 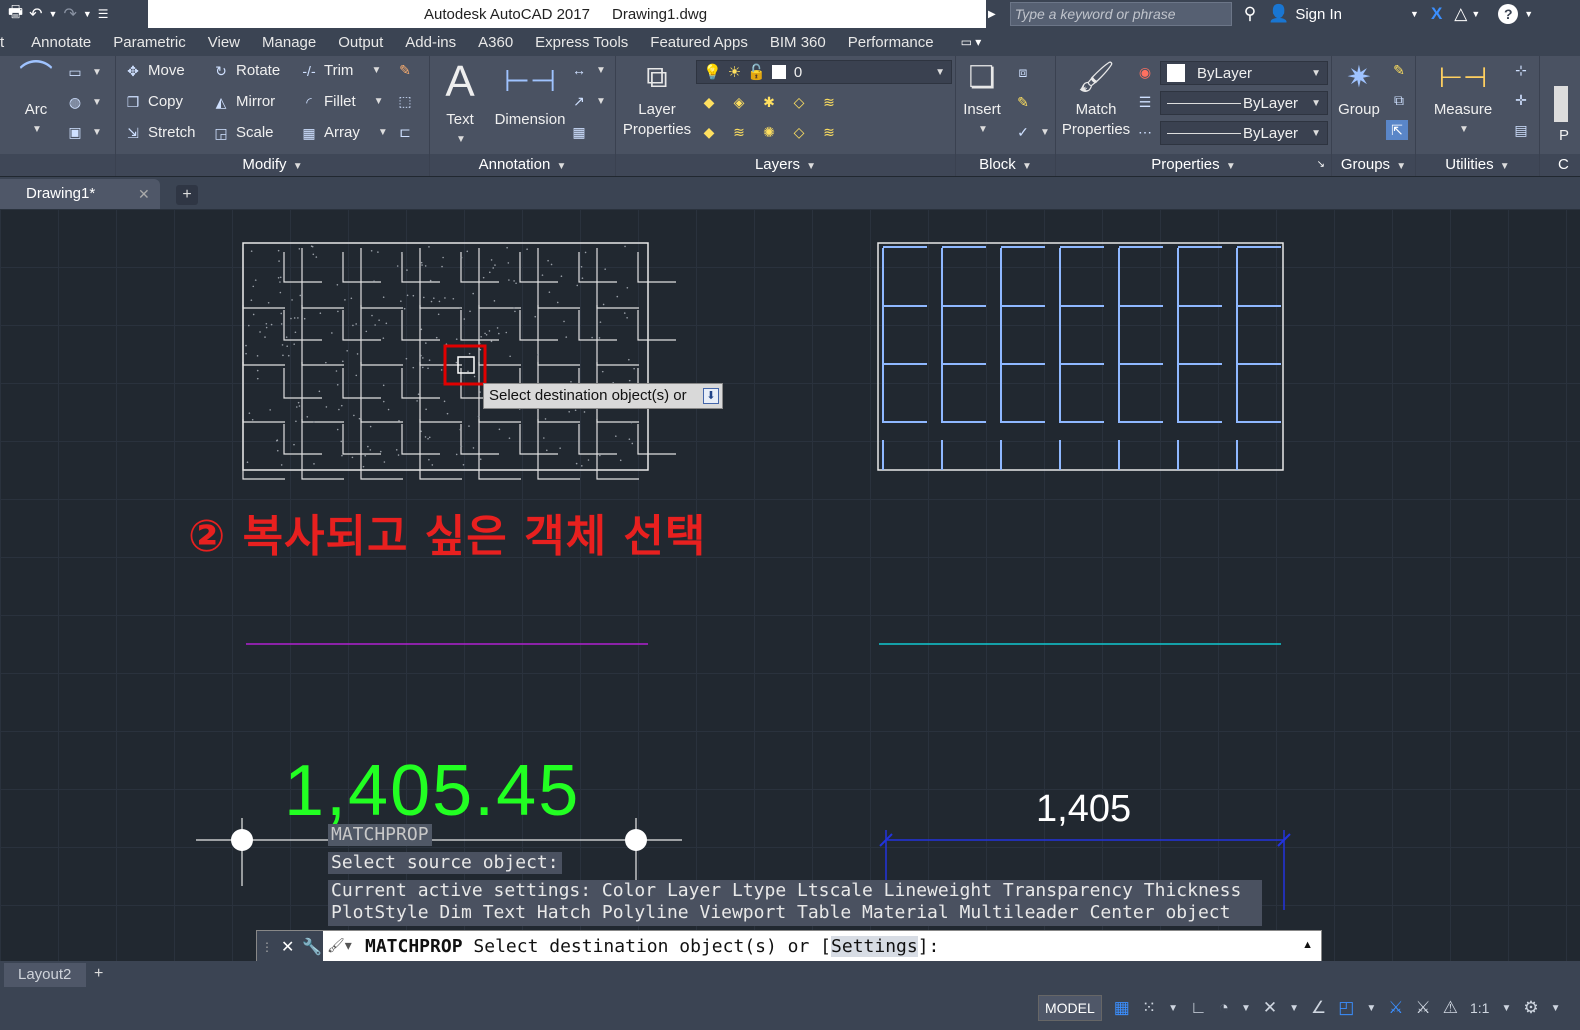 I want to click on panel-title-draw, so click(x=57, y=165).